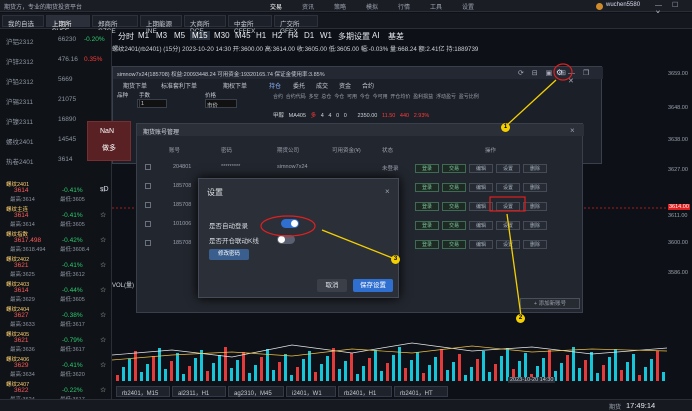 Image resolution: width=692 pixels, height=411 pixels. I want to click on chart-tab: rb2401，H1, so click(365, 391).